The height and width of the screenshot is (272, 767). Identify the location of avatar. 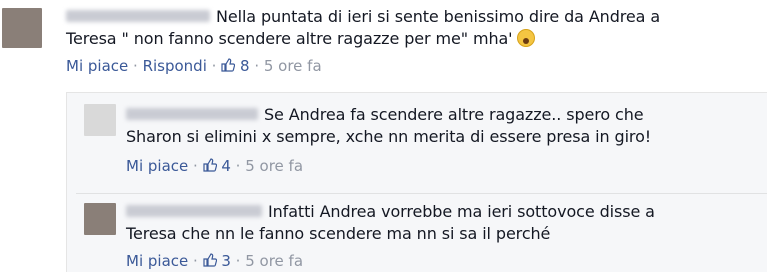
(22, 28).